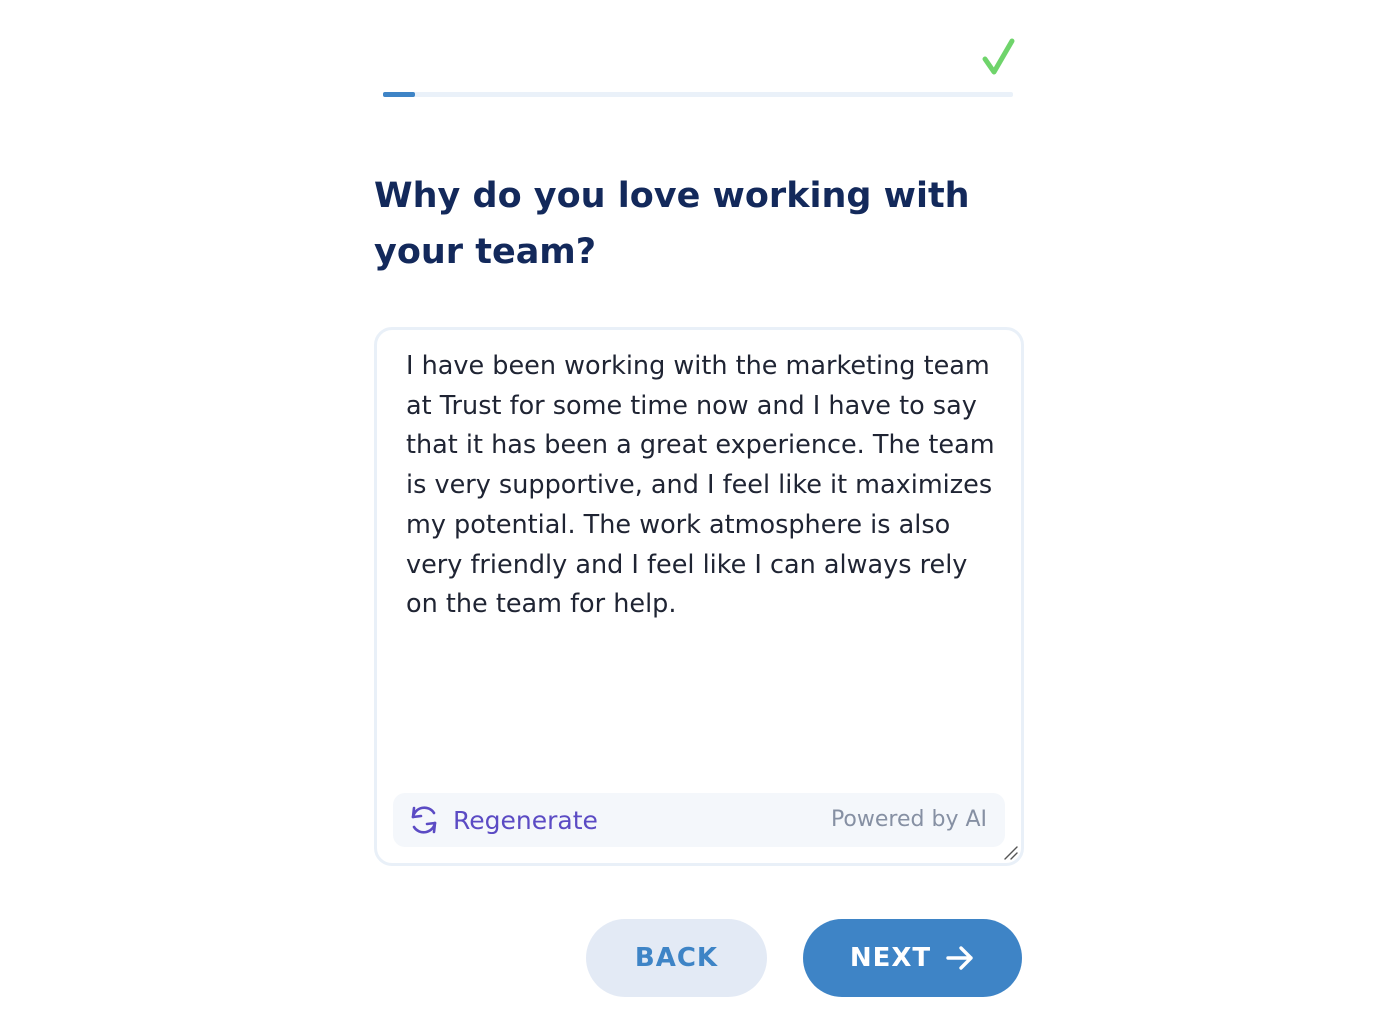 This screenshot has width=1380, height=1030. Describe the element at coordinates (908, 819) in the screenshot. I see `powered-by-label: Powered by AI` at that location.